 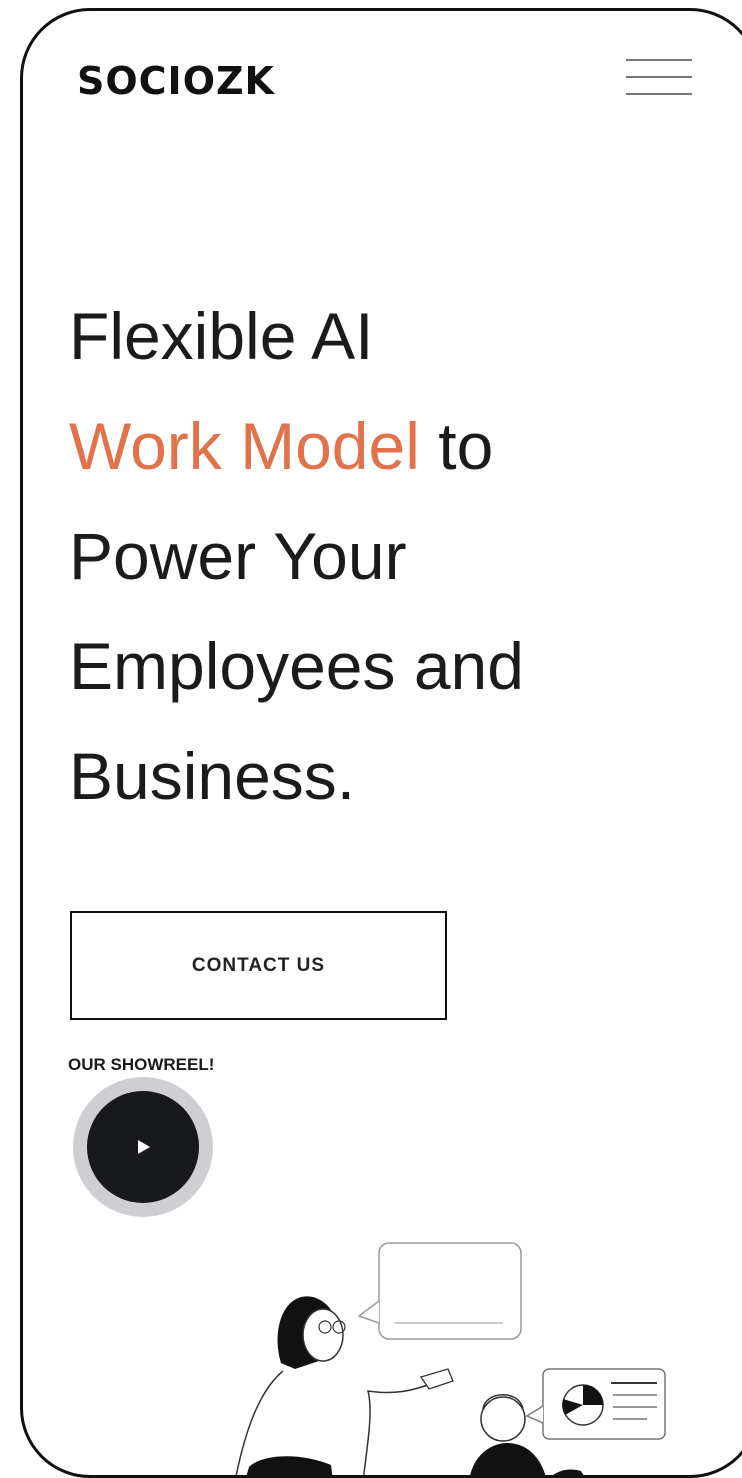 What do you see at coordinates (221, 336) in the screenshot?
I see `headline-line-1: Flexible AI` at bounding box center [221, 336].